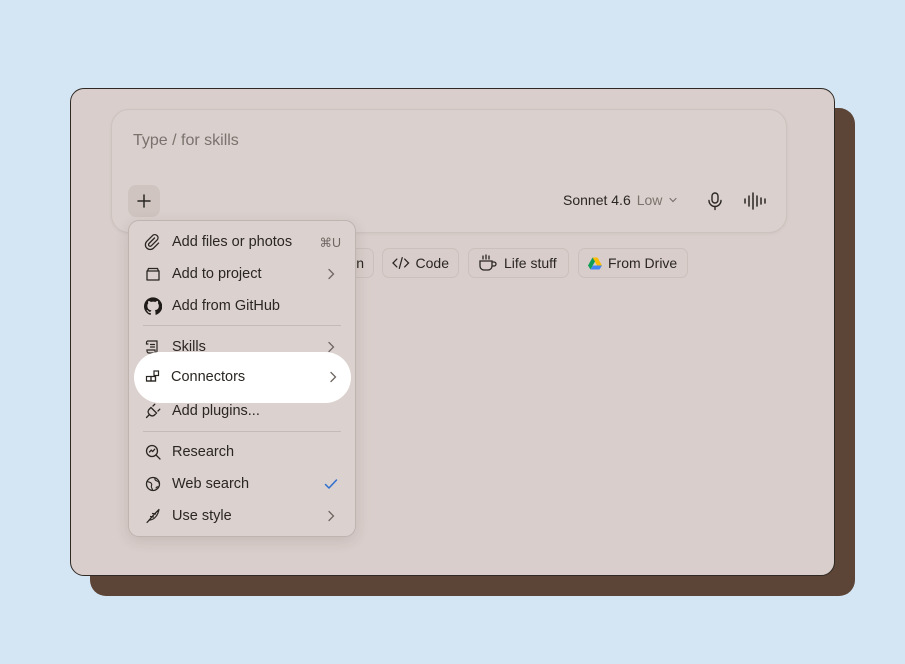 The image size is (905, 664). I want to click on menu-item-label: Research, so click(203, 452).